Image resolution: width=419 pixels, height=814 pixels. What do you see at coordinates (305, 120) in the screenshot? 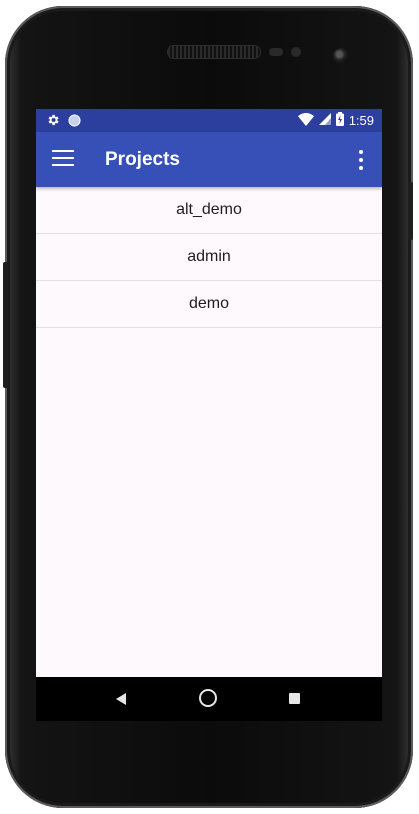
I see `wifi-icon` at bounding box center [305, 120].